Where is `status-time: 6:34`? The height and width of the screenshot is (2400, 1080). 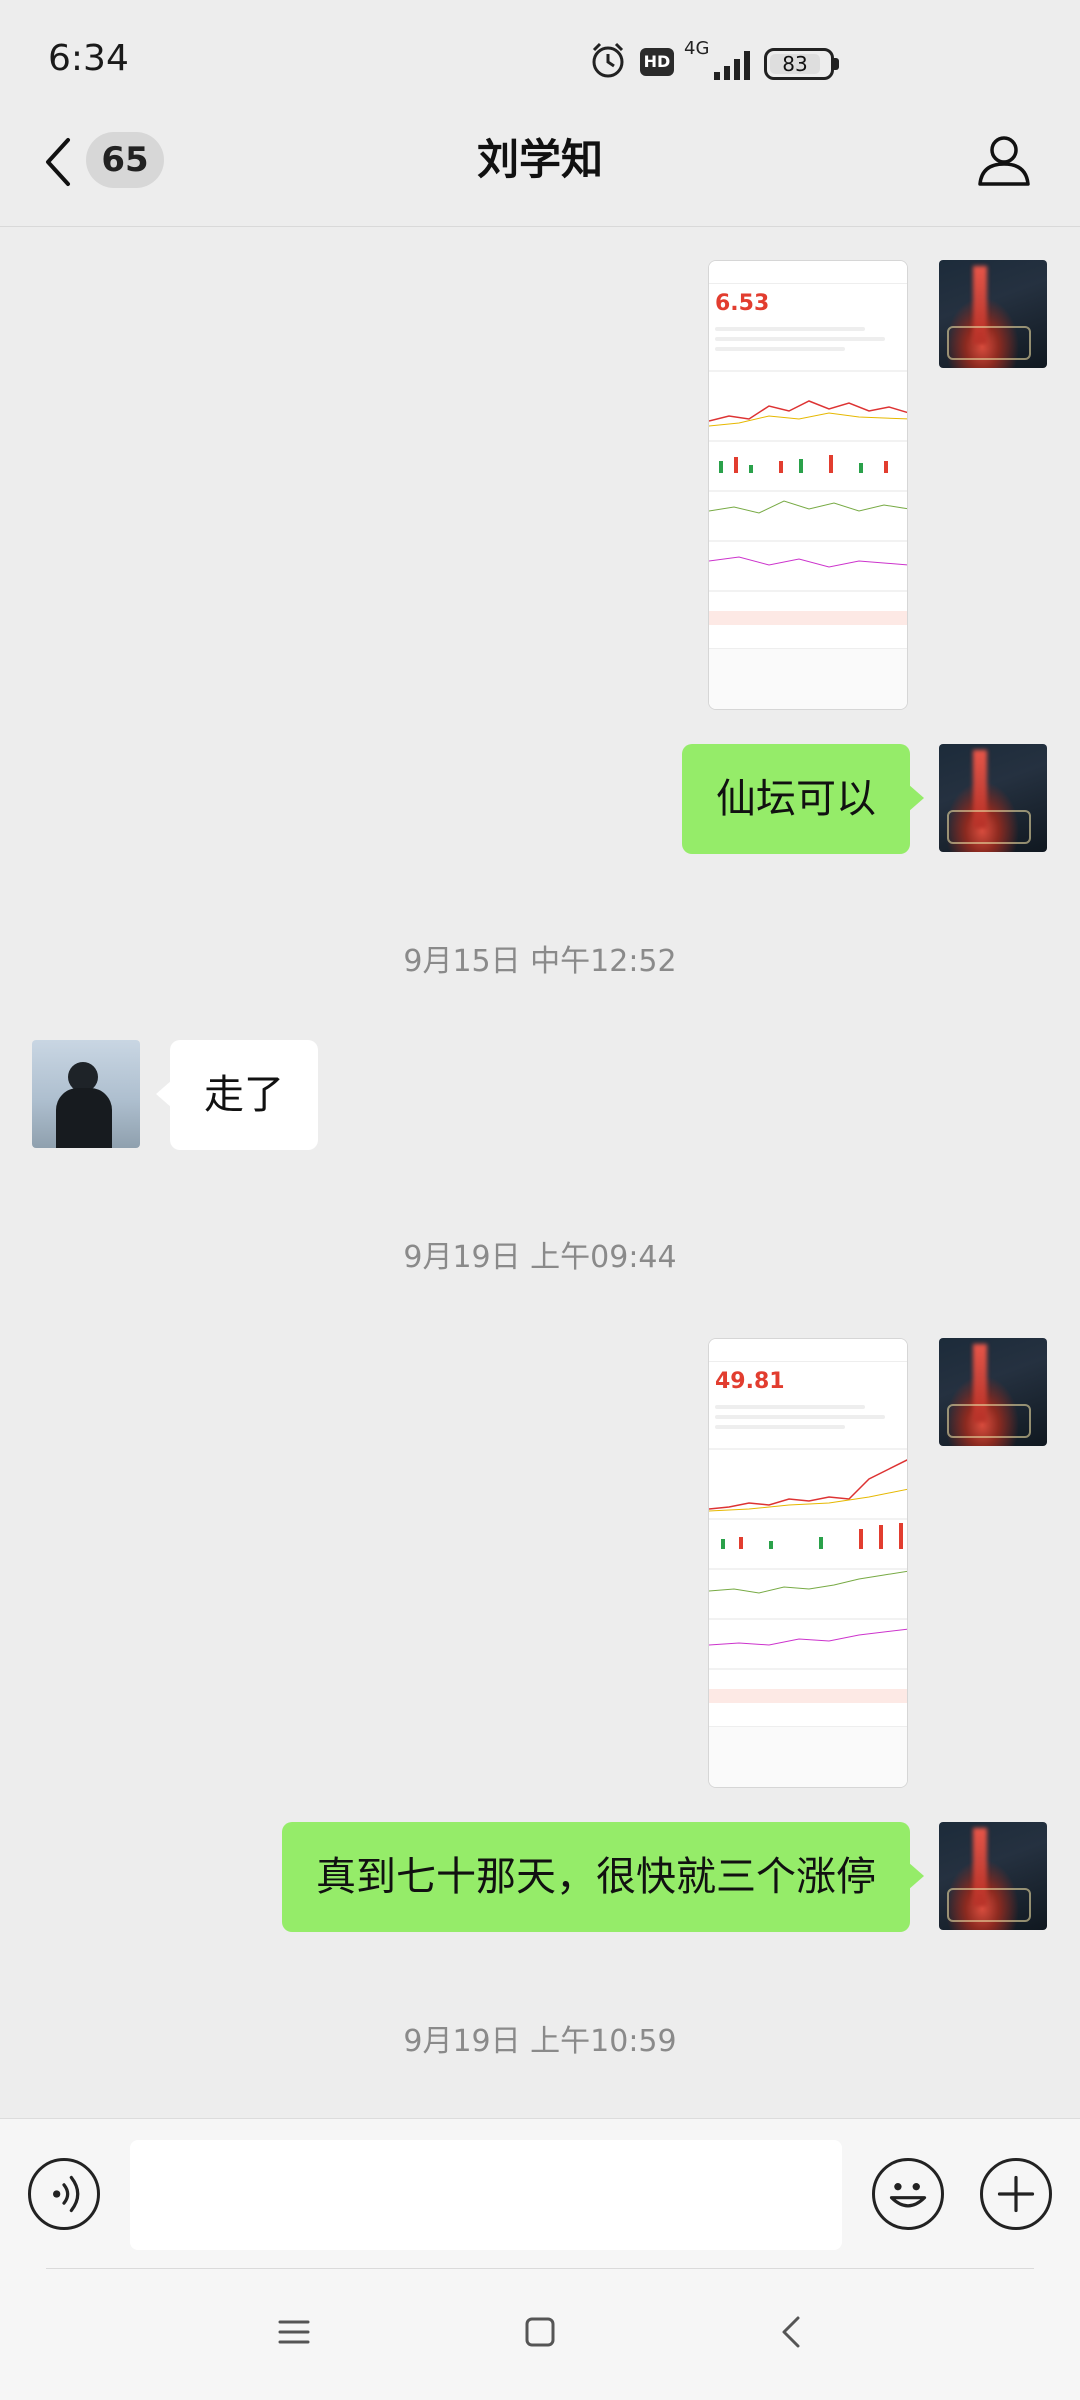
status-time: 6:34 is located at coordinates (88, 58).